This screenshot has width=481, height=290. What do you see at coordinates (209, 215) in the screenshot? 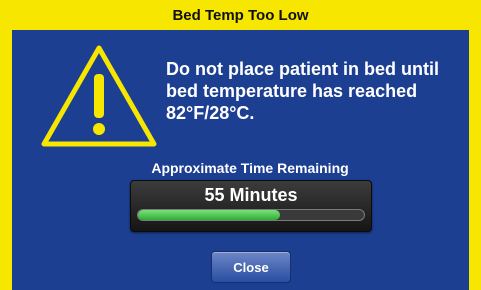
I see `progress-bar-fill` at bounding box center [209, 215].